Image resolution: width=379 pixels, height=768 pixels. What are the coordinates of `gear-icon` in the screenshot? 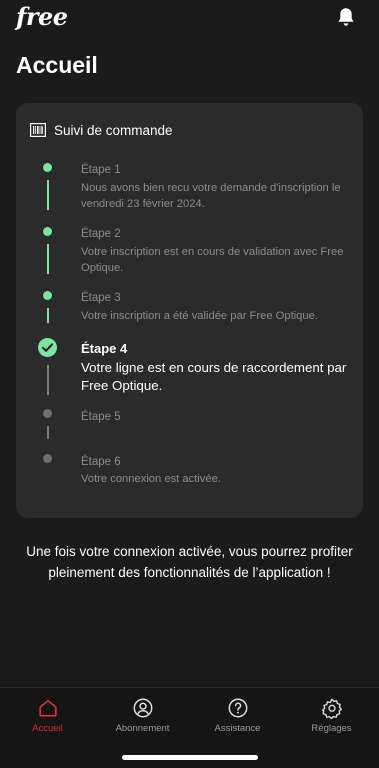 It's located at (331, 708).